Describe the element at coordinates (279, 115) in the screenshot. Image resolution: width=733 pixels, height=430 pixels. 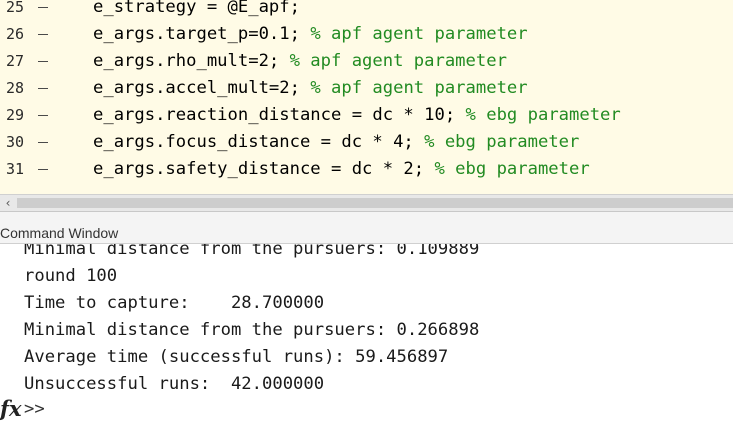
I see `code-text: e_args.reaction_distance = dc * 10;` at that location.